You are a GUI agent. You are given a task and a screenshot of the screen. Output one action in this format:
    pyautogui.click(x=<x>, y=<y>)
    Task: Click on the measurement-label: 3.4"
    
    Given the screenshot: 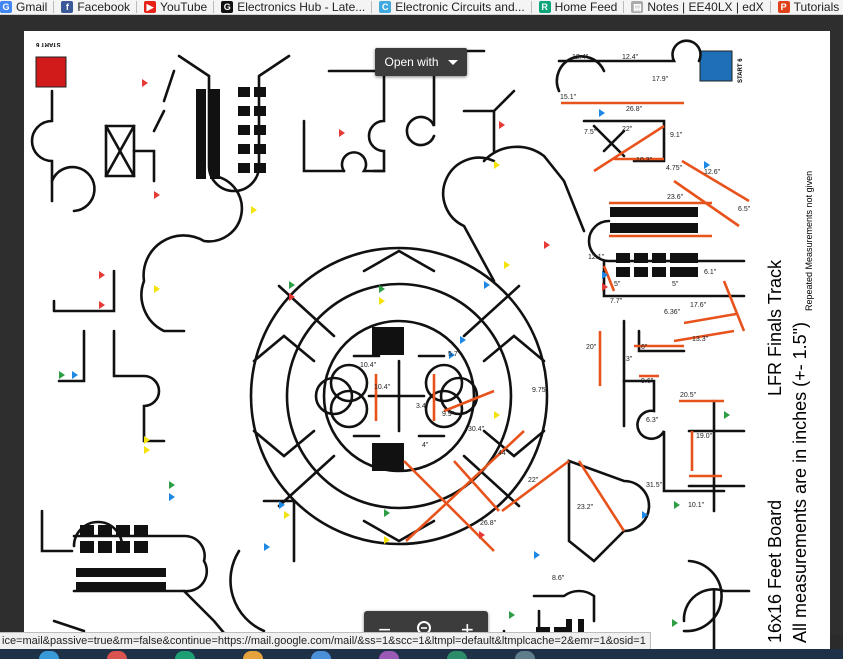 What is the action you would take?
    pyautogui.click(x=422, y=406)
    